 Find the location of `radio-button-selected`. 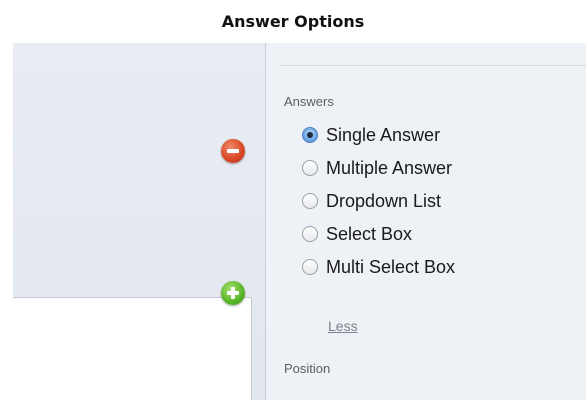

radio-button-selected is located at coordinates (310, 135).